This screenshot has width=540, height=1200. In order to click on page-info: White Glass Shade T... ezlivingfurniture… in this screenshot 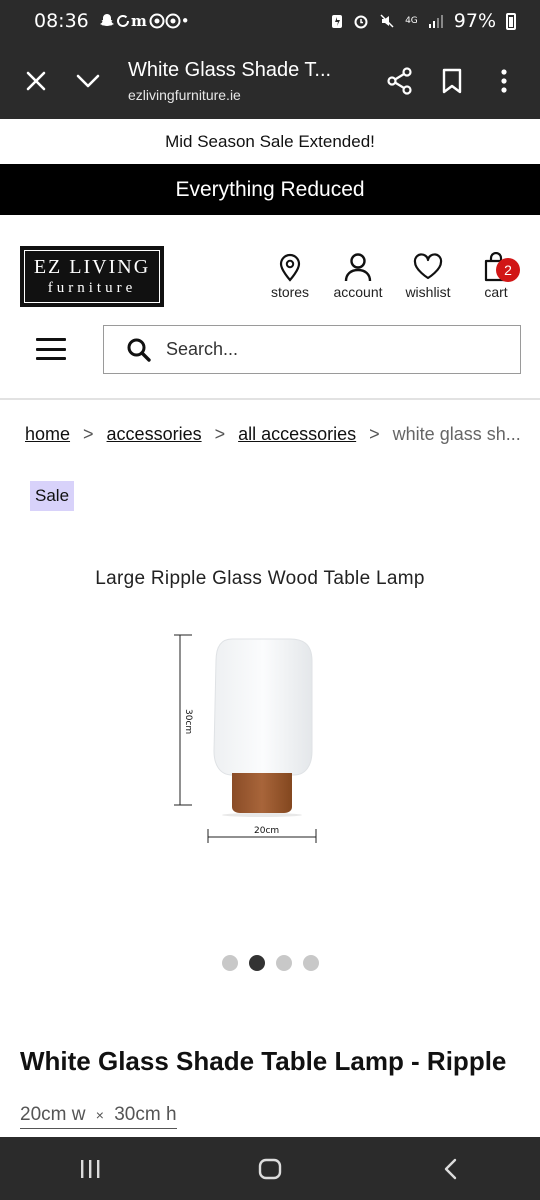, I will do `click(251, 81)`.